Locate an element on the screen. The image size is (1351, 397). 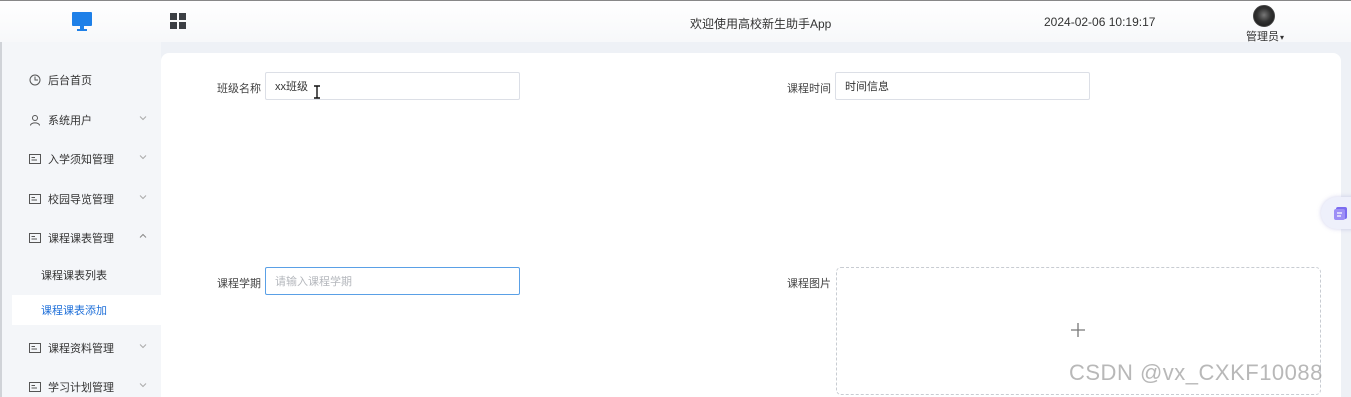
sidebar-item-label: 后台首页 is located at coordinates (70, 81).